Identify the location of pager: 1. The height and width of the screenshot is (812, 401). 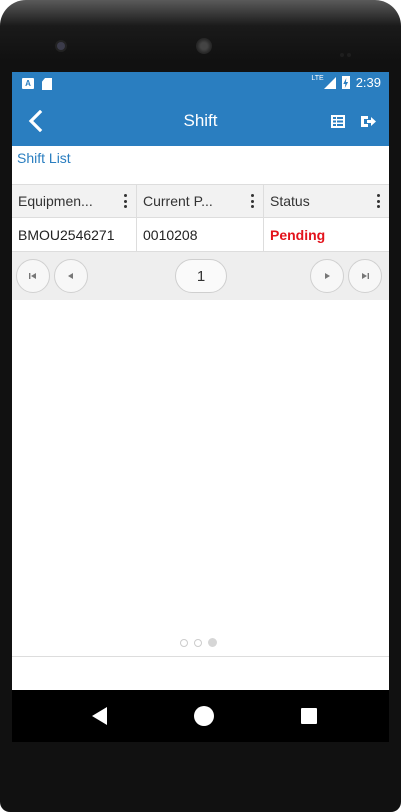
(200, 276).